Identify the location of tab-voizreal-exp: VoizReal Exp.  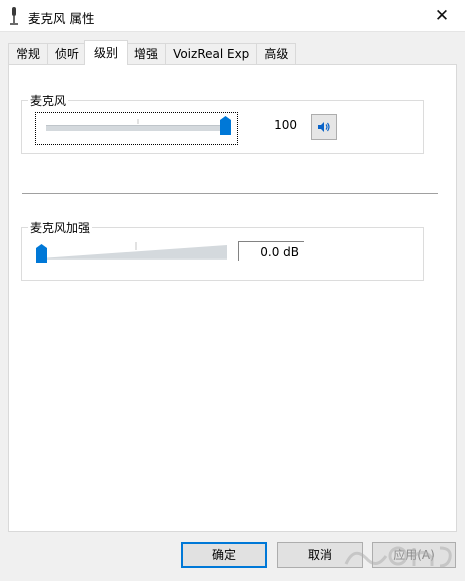
(211, 54).